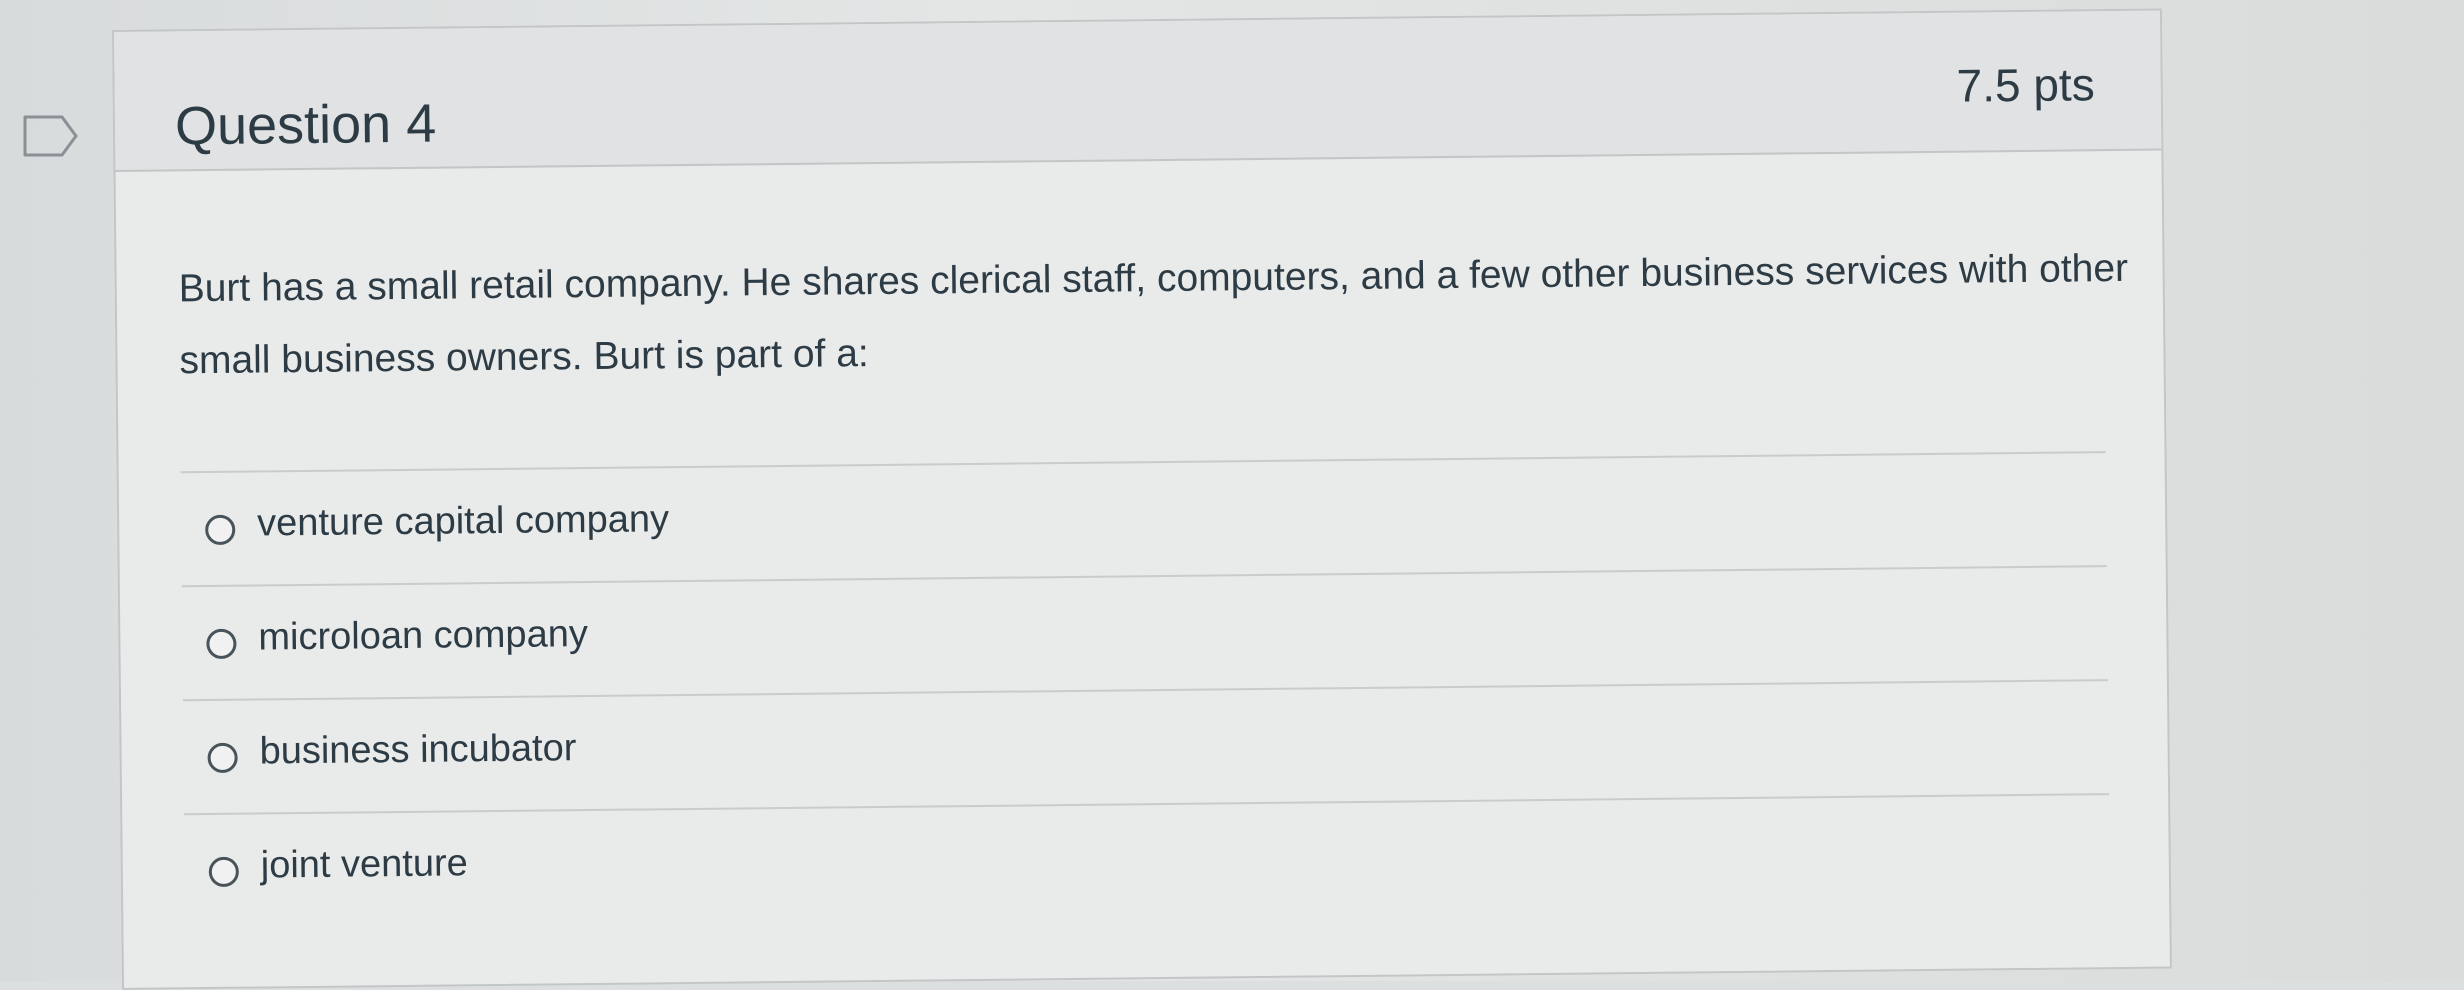 This screenshot has height=990, width=2464. What do you see at coordinates (364, 864) in the screenshot?
I see `answer-label: joint venture` at bounding box center [364, 864].